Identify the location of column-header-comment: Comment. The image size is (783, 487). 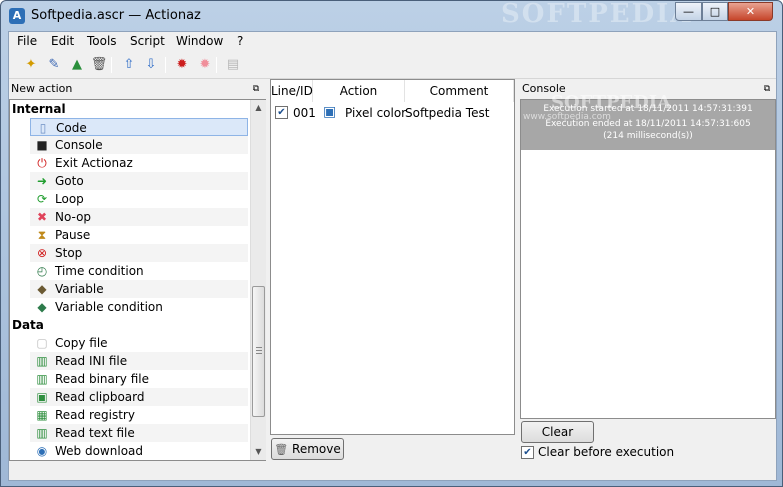
(459, 91).